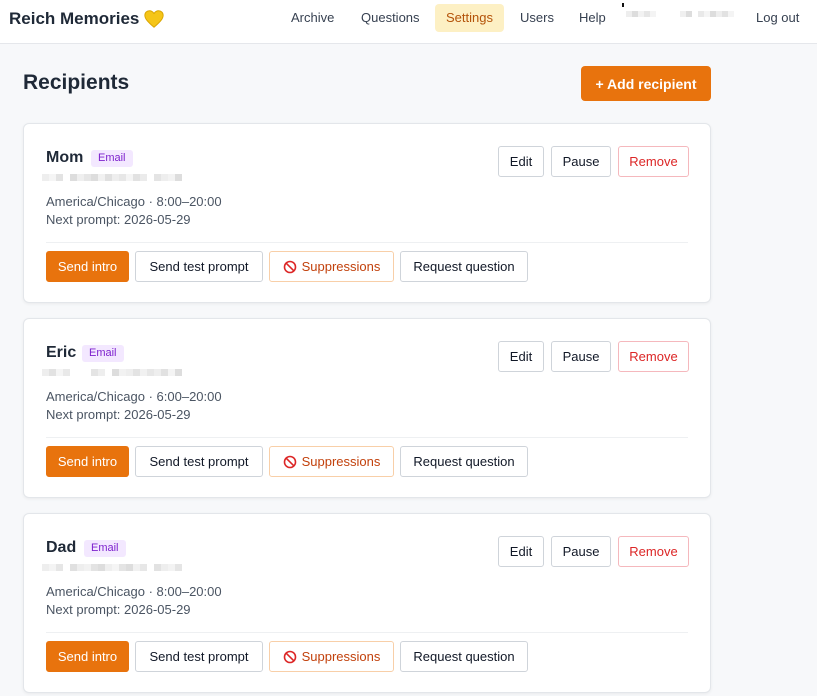 The image size is (817, 696). What do you see at coordinates (469, 18) in the screenshot?
I see `nav-settings: Settings` at bounding box center [469, 18].